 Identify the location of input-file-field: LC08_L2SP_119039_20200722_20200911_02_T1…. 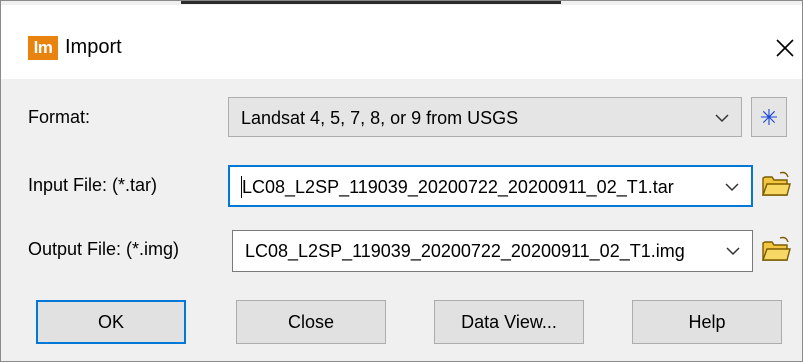
(490, 186).